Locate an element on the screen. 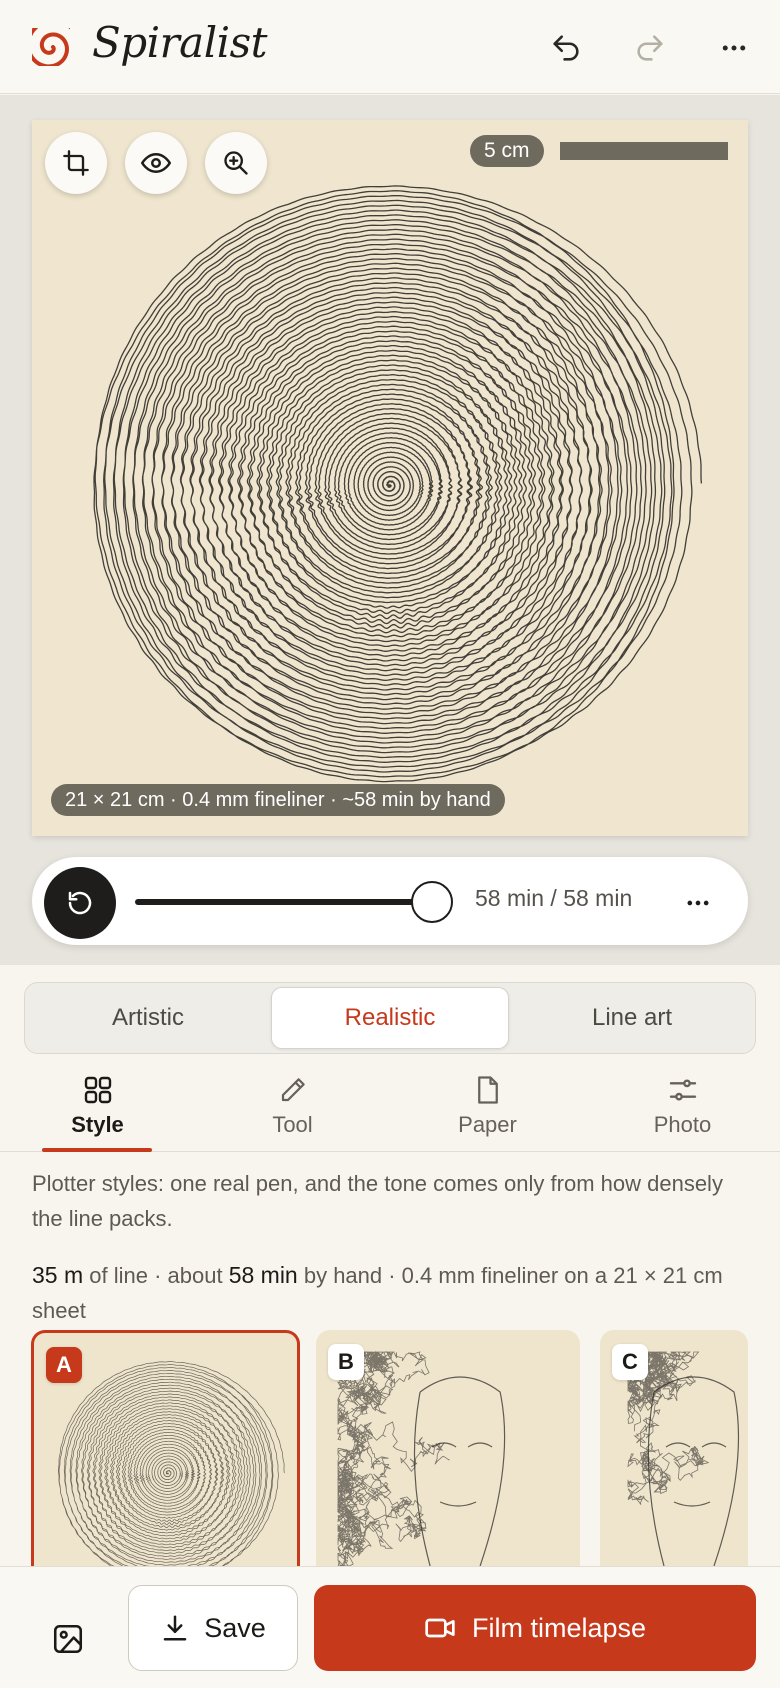 This screenshot has width=780, height=1688. video-icon is located at coordinates (440, 1628).